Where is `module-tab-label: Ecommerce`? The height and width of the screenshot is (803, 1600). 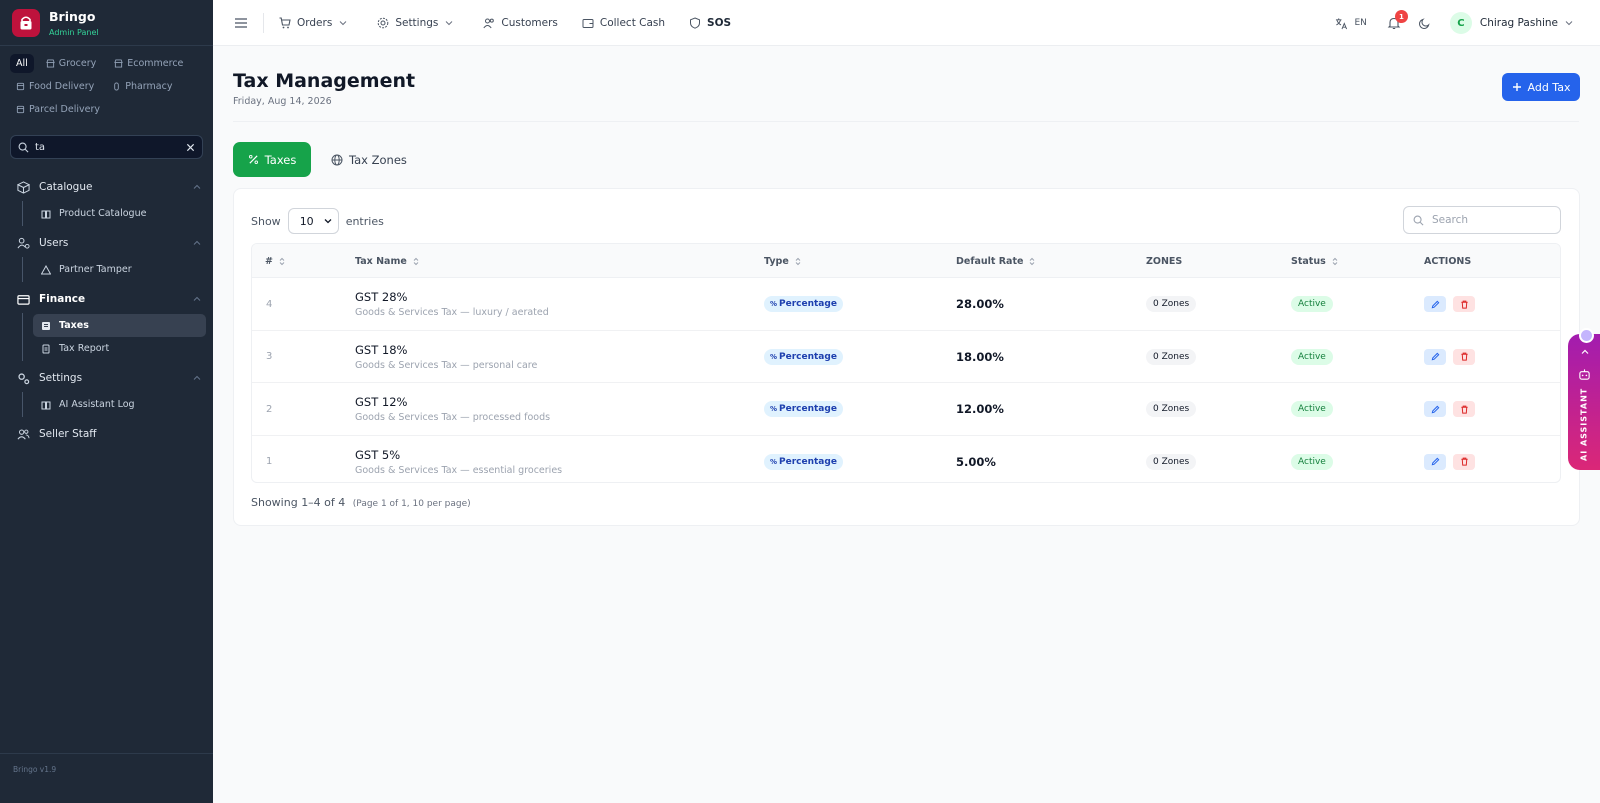
module-tab-label: Ecommerce is located at coordinates (155, 63).